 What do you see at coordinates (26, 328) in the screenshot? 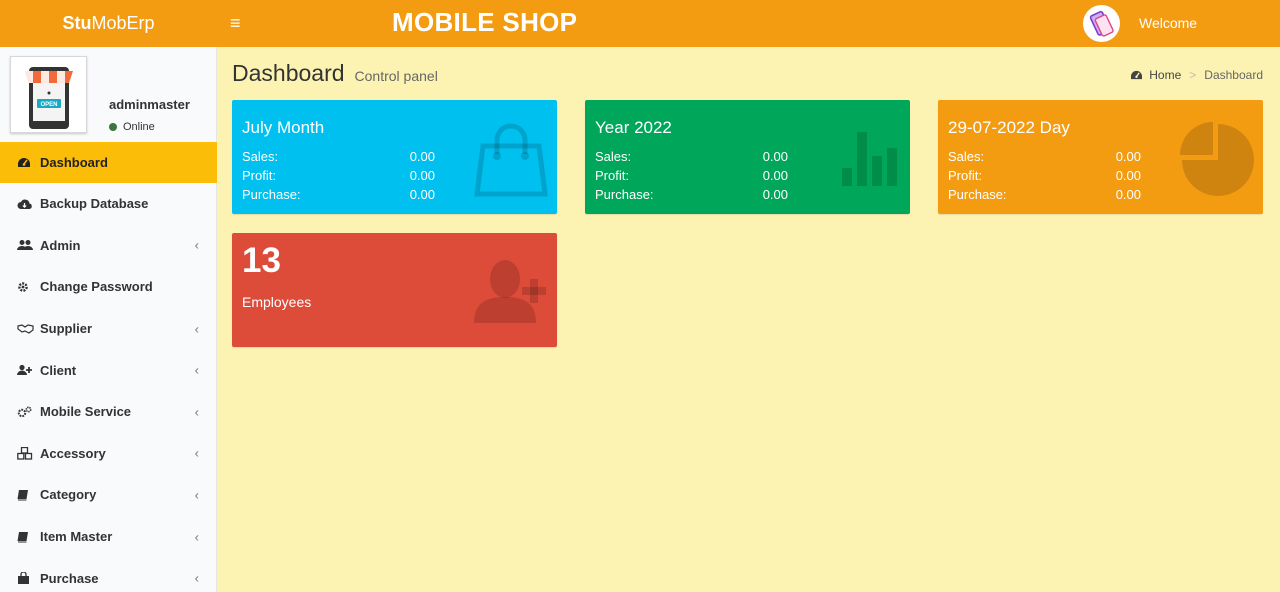
I see `handshake-icon` at bounding box center [26, 328].